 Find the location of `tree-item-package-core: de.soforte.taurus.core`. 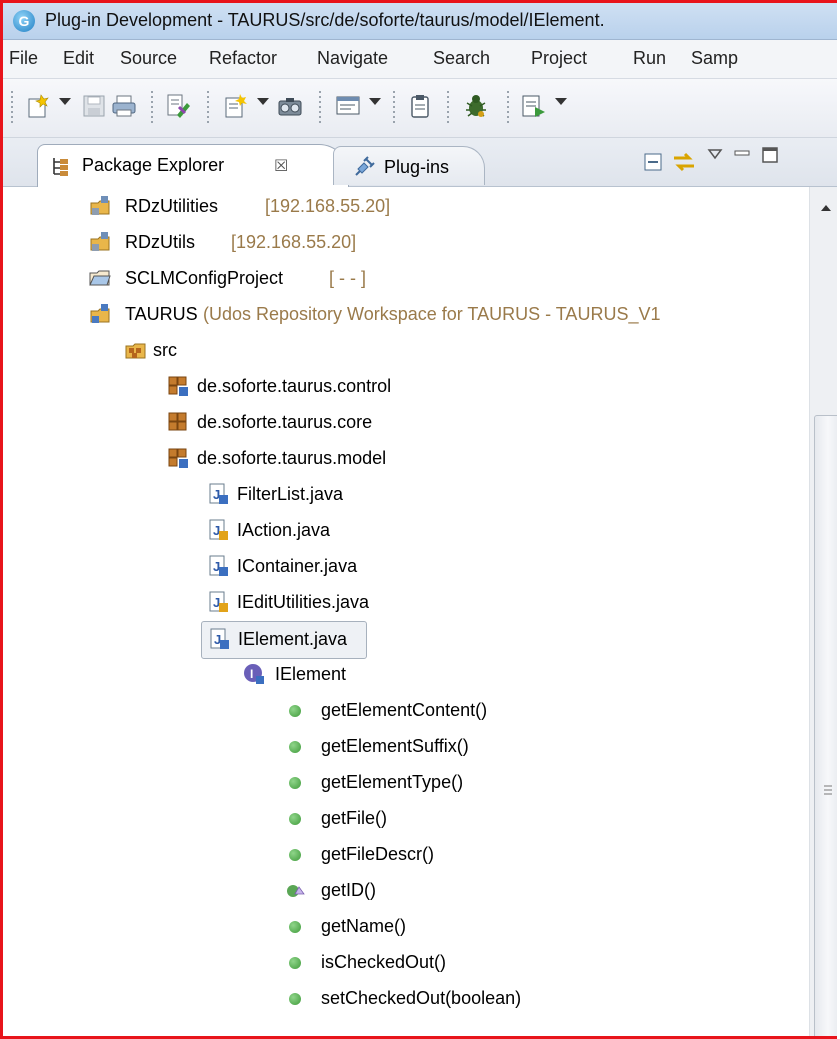

tree-item-package-core: de.soforte.taurus.core is located at coordinates (413, 423).